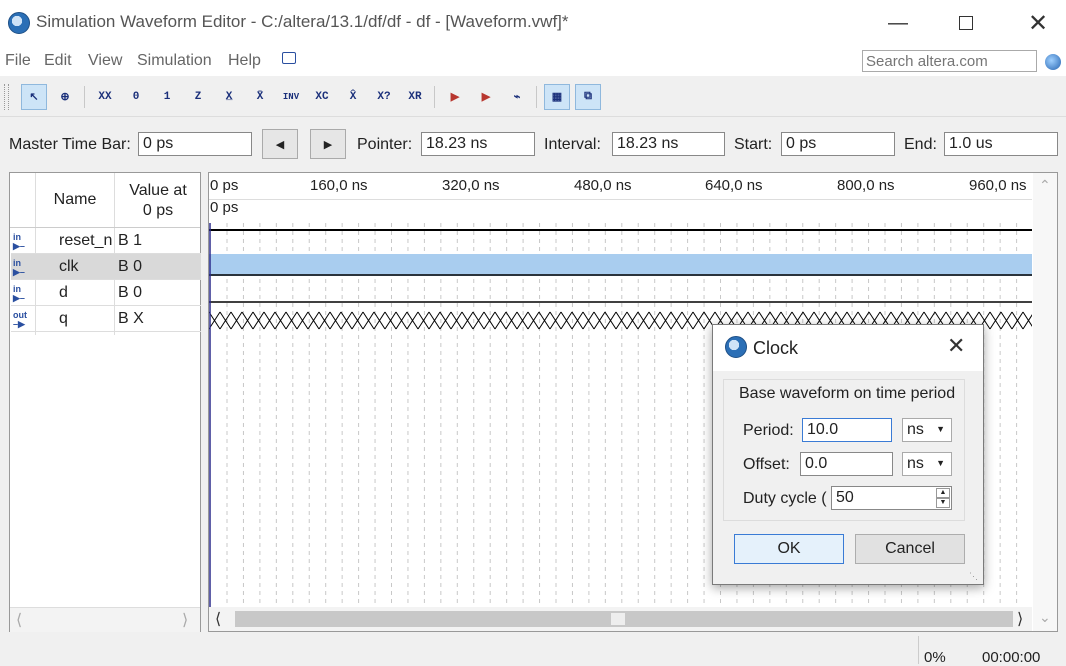 The width and height of the screenshot is (1066, 666). Describe the element at coordinates (384, 97) in the screenshot. I see `arbitrary-value-icon: X?` at that location.